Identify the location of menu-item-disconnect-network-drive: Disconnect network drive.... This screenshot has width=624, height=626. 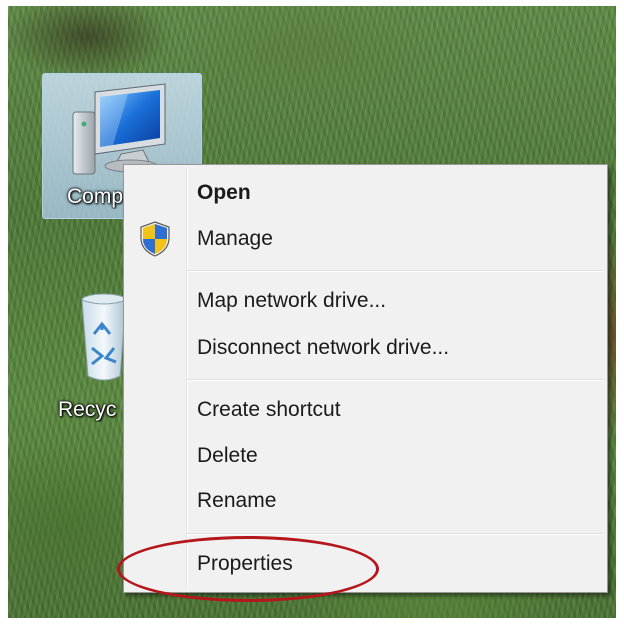
(365, 348).